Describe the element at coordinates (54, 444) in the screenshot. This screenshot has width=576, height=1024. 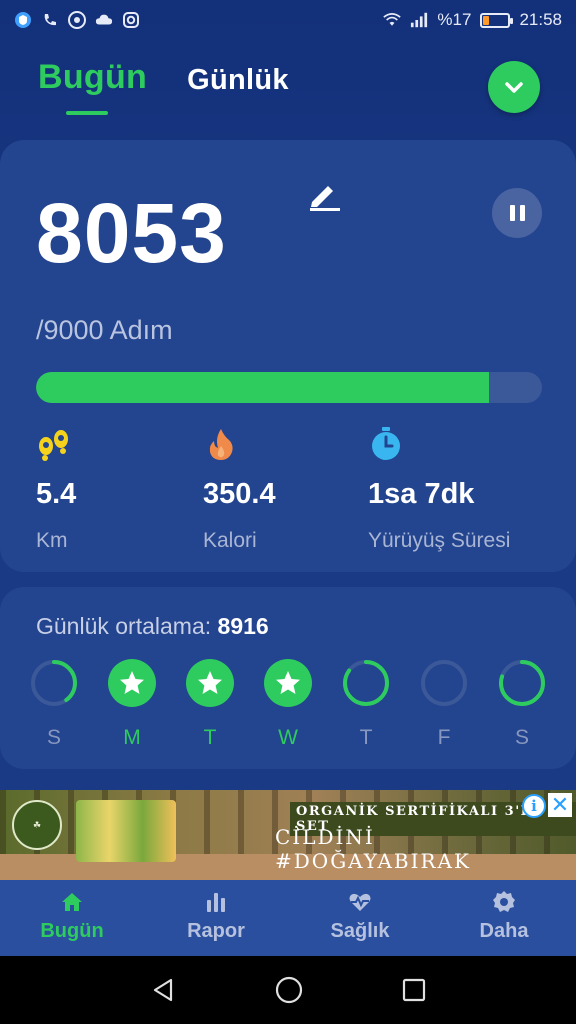
I see `footprints-icon` at that location.